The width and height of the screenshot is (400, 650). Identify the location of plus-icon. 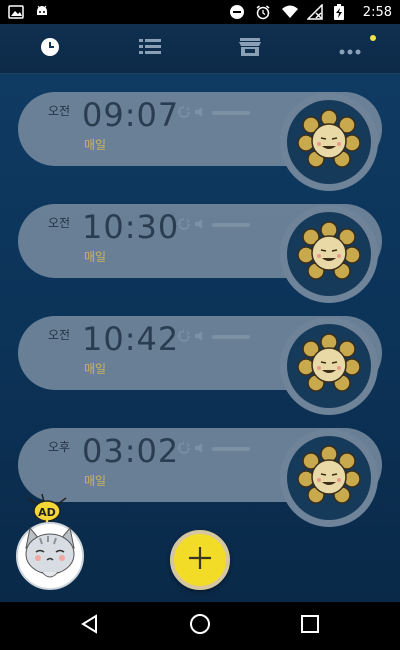
(200, 560).